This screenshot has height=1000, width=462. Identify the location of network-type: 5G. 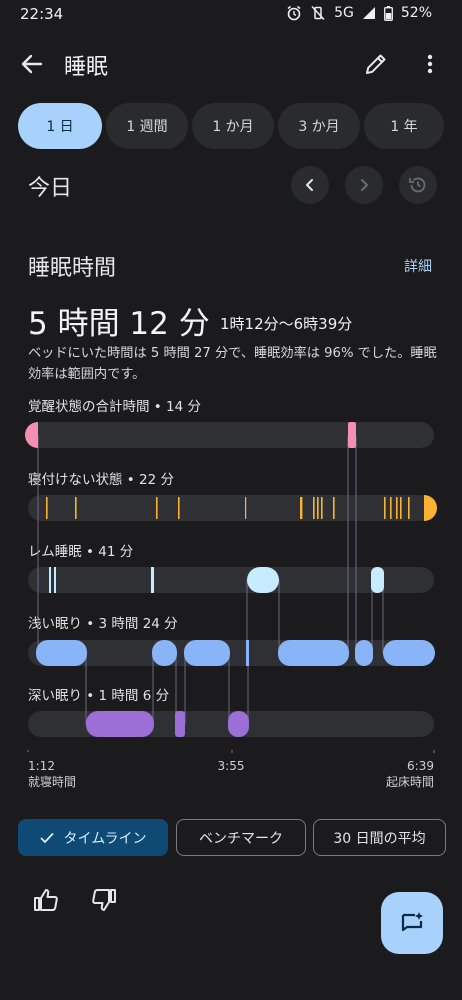
(344, 13).